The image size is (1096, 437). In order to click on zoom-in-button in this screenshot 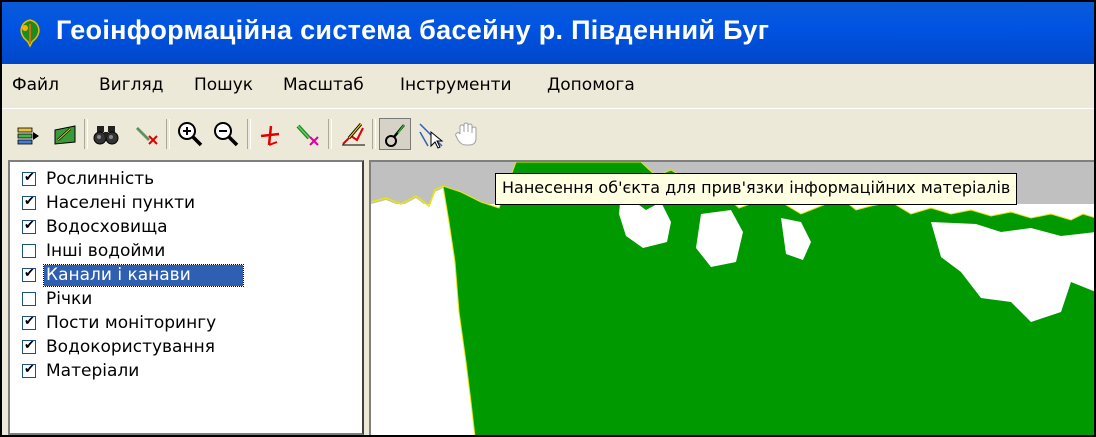, I will do `click(190, 134)`.